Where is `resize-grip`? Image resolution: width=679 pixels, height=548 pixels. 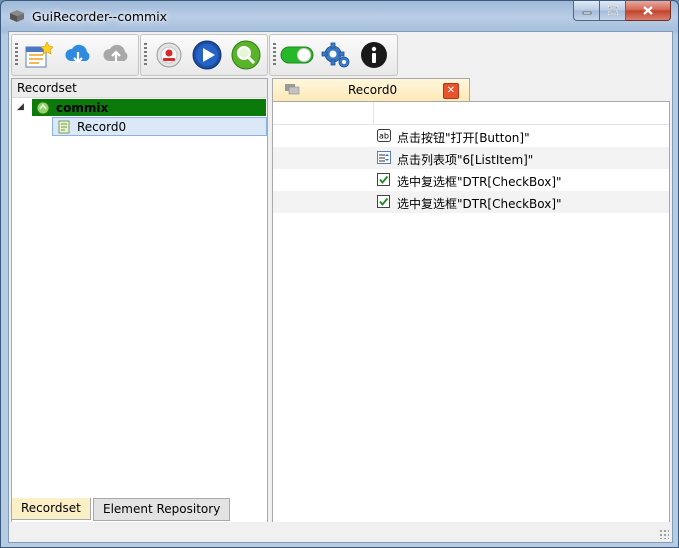 resize-grip is located at coordinates (664, 534).